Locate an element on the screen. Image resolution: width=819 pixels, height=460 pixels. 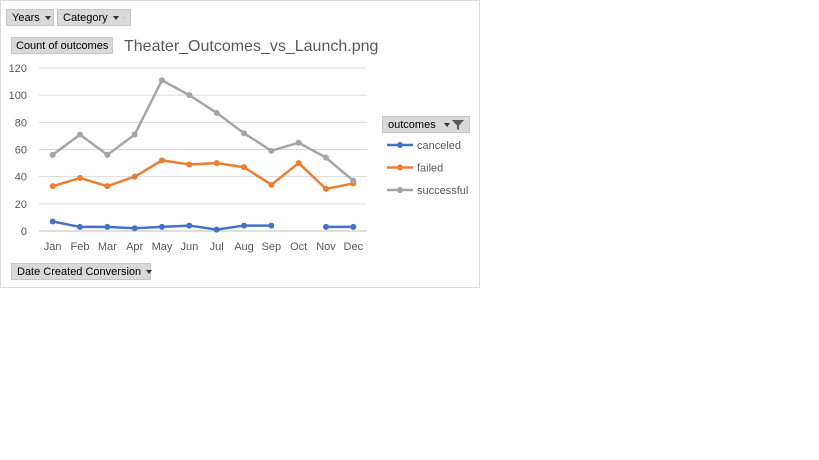
outcomes-filter-label: outcomes is located at coordinates (412, 124).